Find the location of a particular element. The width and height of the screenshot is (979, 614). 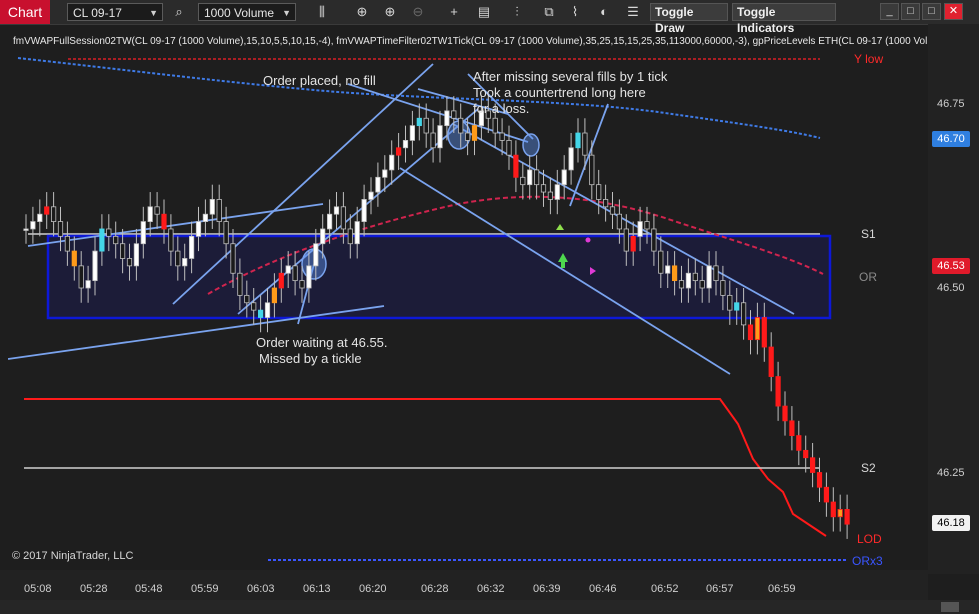

time-label: 05:08 is located at coordinates (38, 589).